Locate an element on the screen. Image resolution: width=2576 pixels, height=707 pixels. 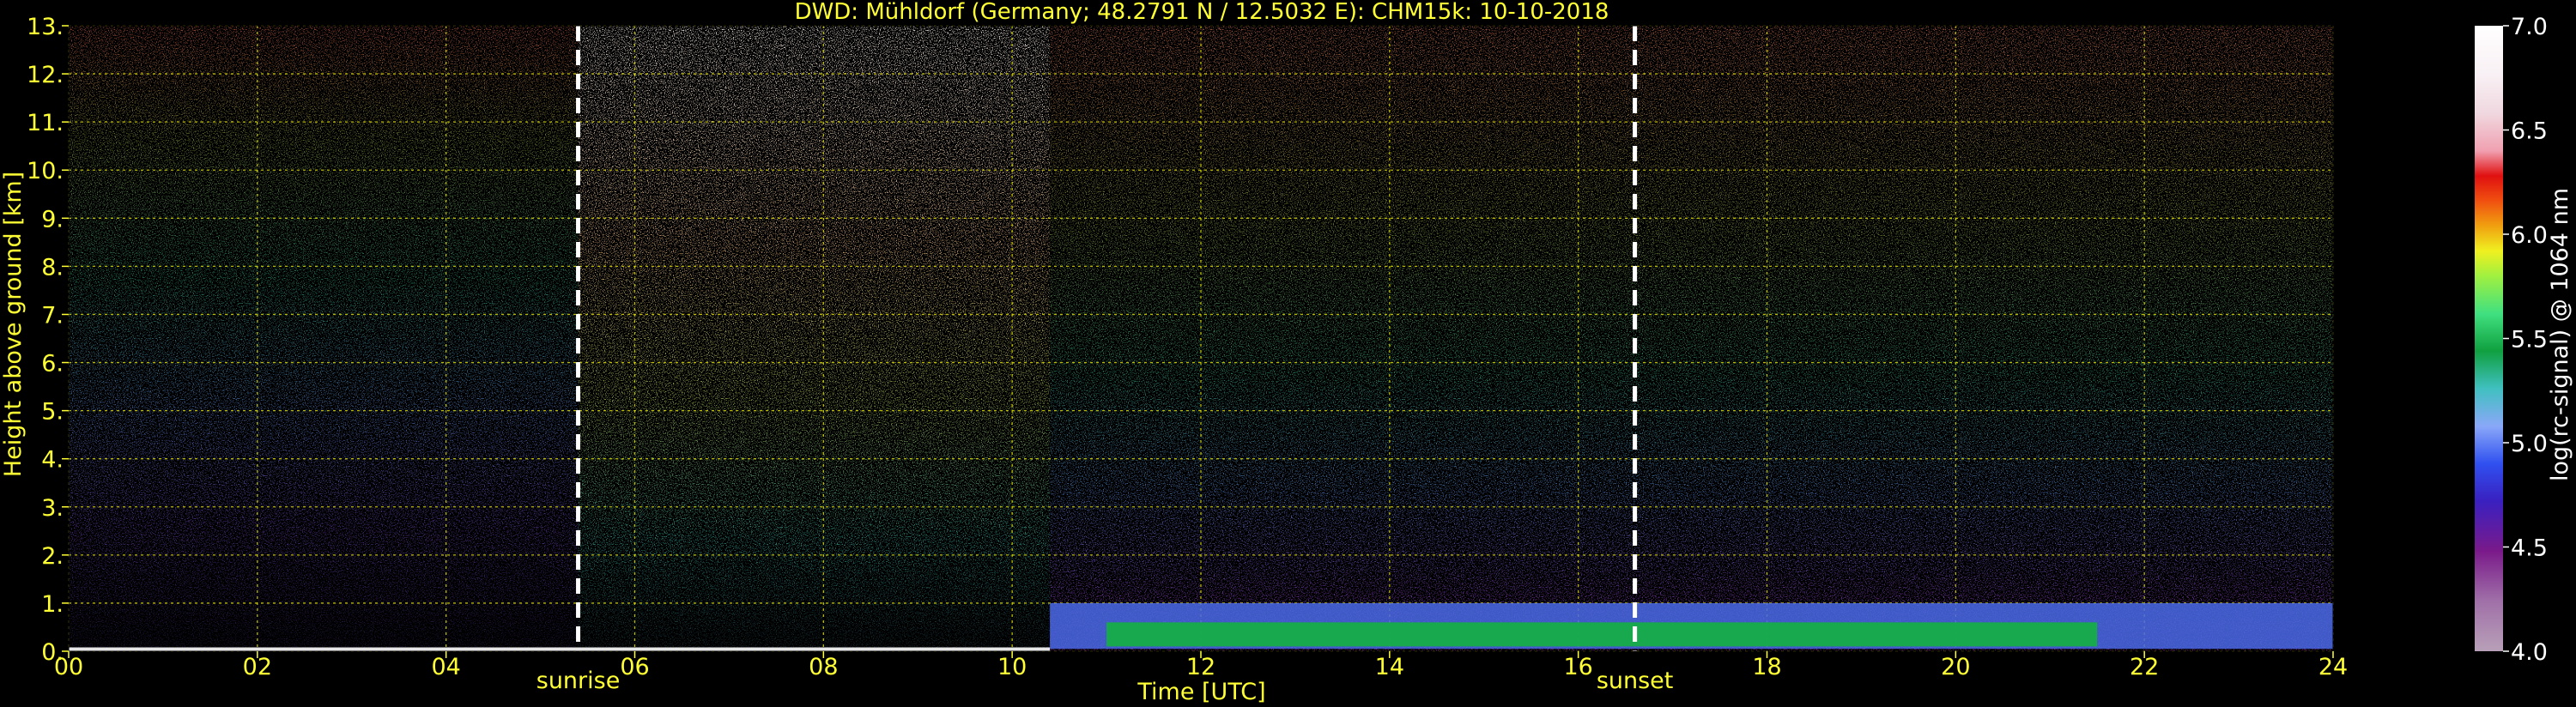
x-tick-label: 06 is located at coordinates (634, 667).